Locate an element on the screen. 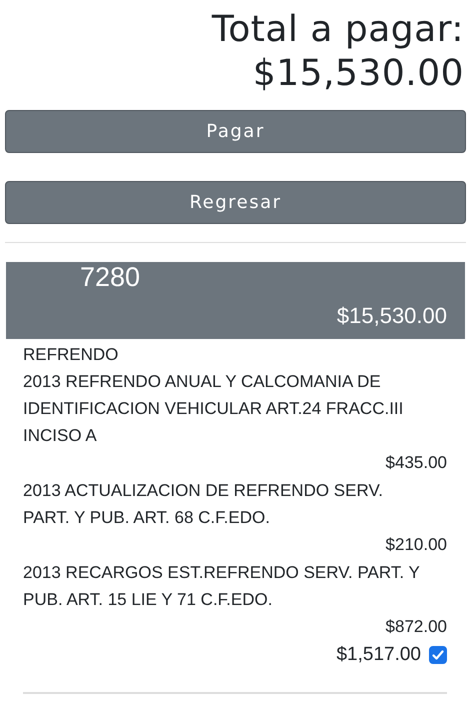  item-description: 2013 RECARGOS EST.REFRENDO SERV. PART. Y PUB. ART. 15 LIE Y 71 C.F.EDO. is located at coordinates (222, 586).